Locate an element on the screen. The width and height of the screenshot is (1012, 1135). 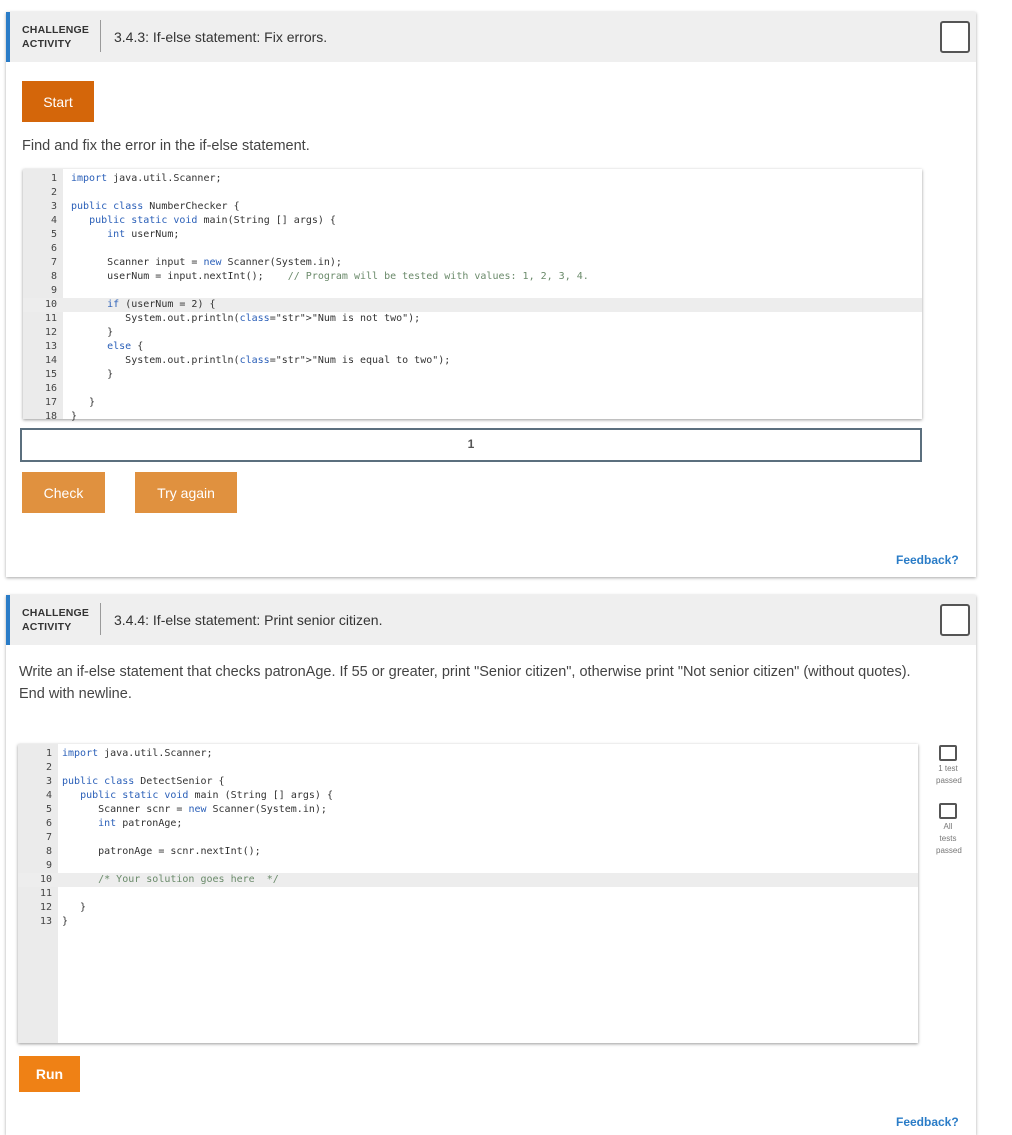
code-line: 10 /* Your solution goes here */ is located at coordinates (468, 880).